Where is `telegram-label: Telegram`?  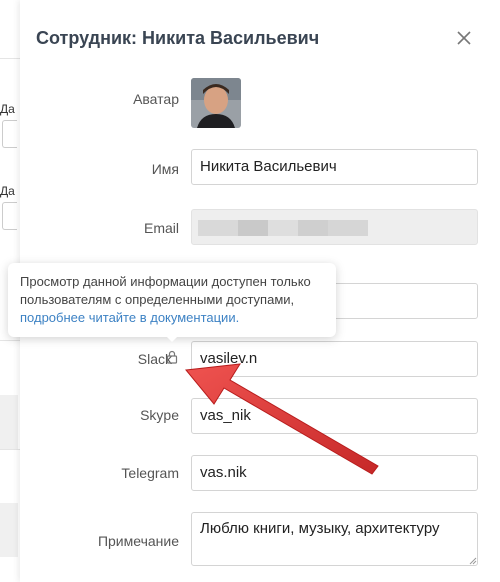 telegram-label: Telegram is located at coordinates (150, 473).